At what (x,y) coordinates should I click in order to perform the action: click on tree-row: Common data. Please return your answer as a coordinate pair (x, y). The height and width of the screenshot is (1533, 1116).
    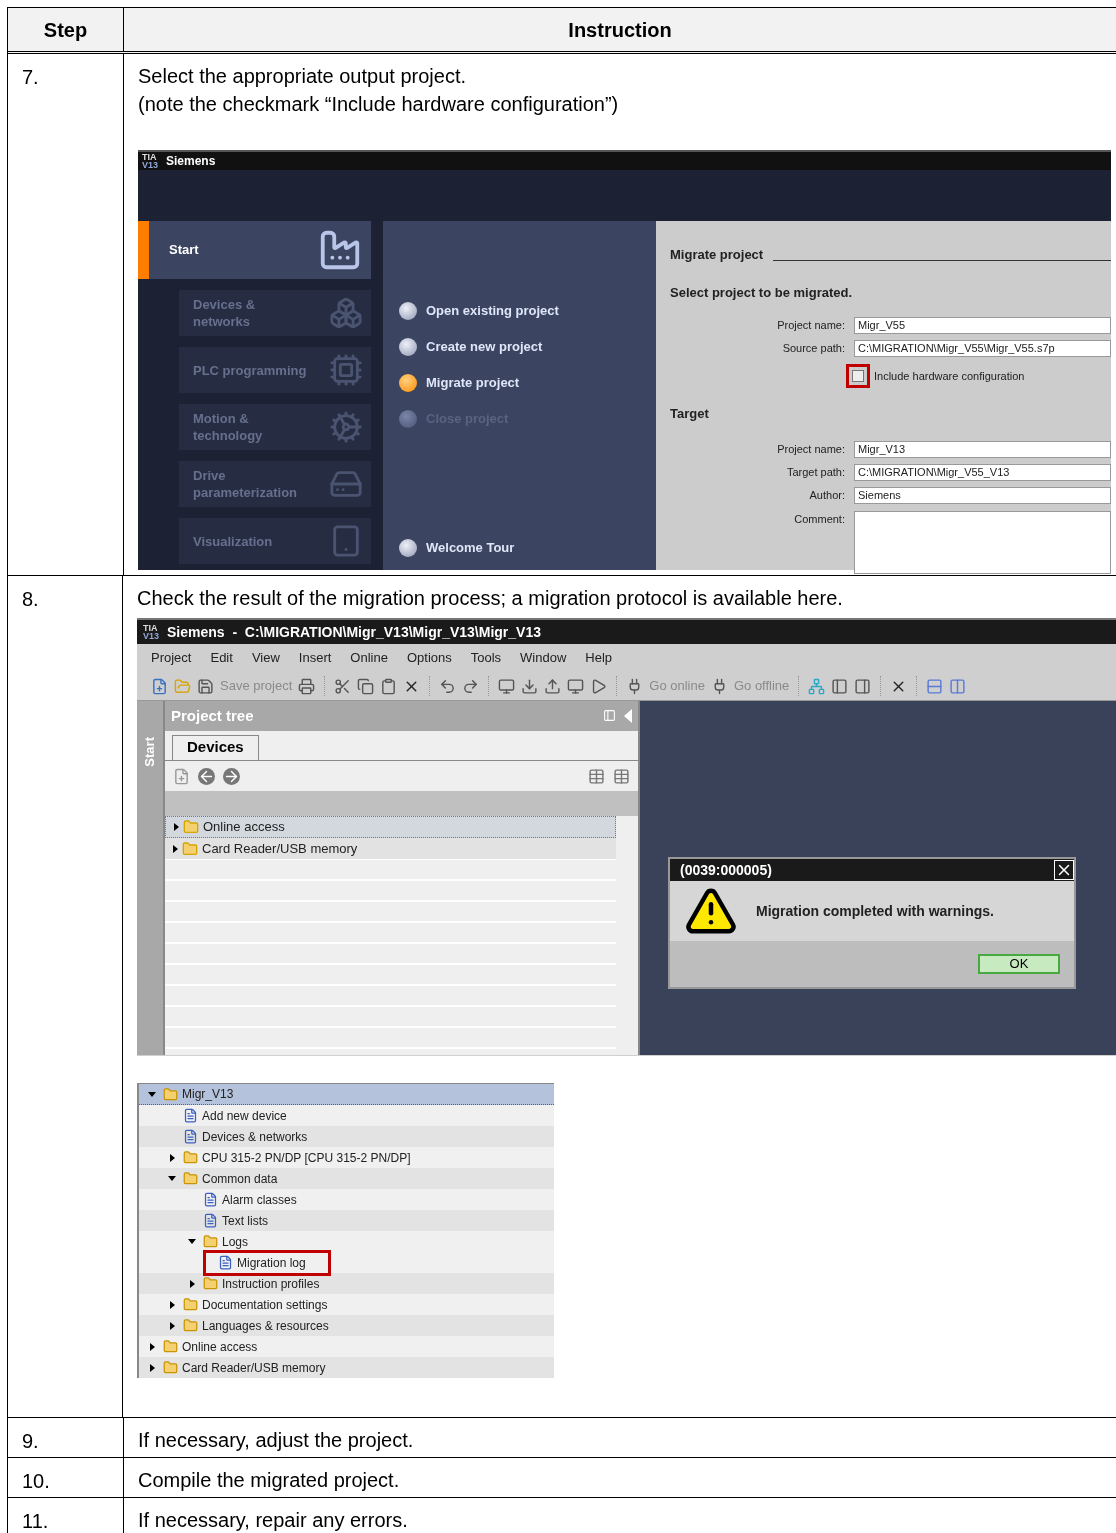
    Looking at the image, I should click on (346, 1178).